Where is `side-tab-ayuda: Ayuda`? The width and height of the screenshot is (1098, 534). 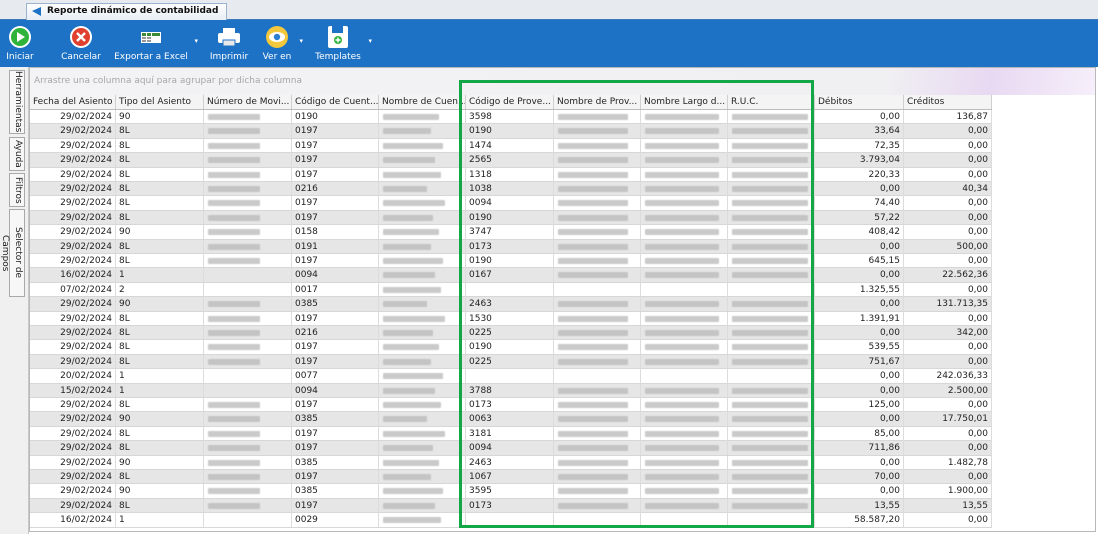 side-tab-ayuda: Ayuda is located at coordinates (17, 154).